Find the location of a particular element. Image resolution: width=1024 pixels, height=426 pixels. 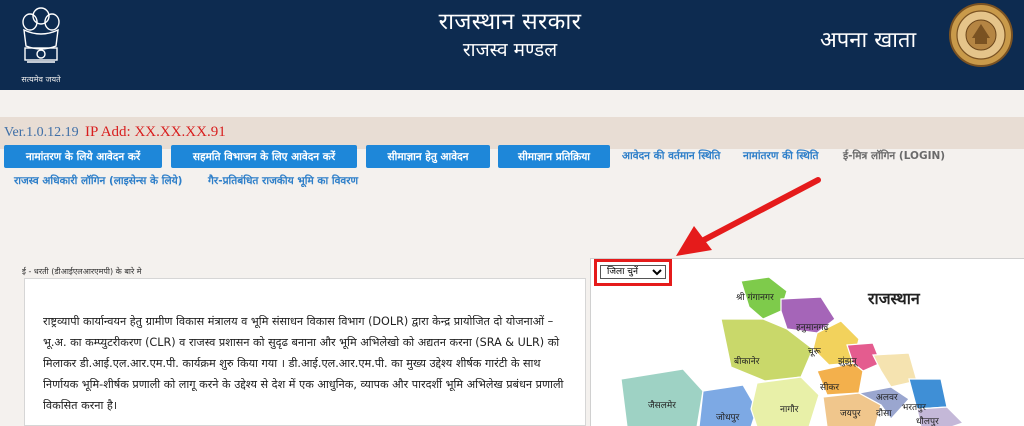

map-label-hanumangarh: हनुमानगढ़ is located at coordinates (812, 328).